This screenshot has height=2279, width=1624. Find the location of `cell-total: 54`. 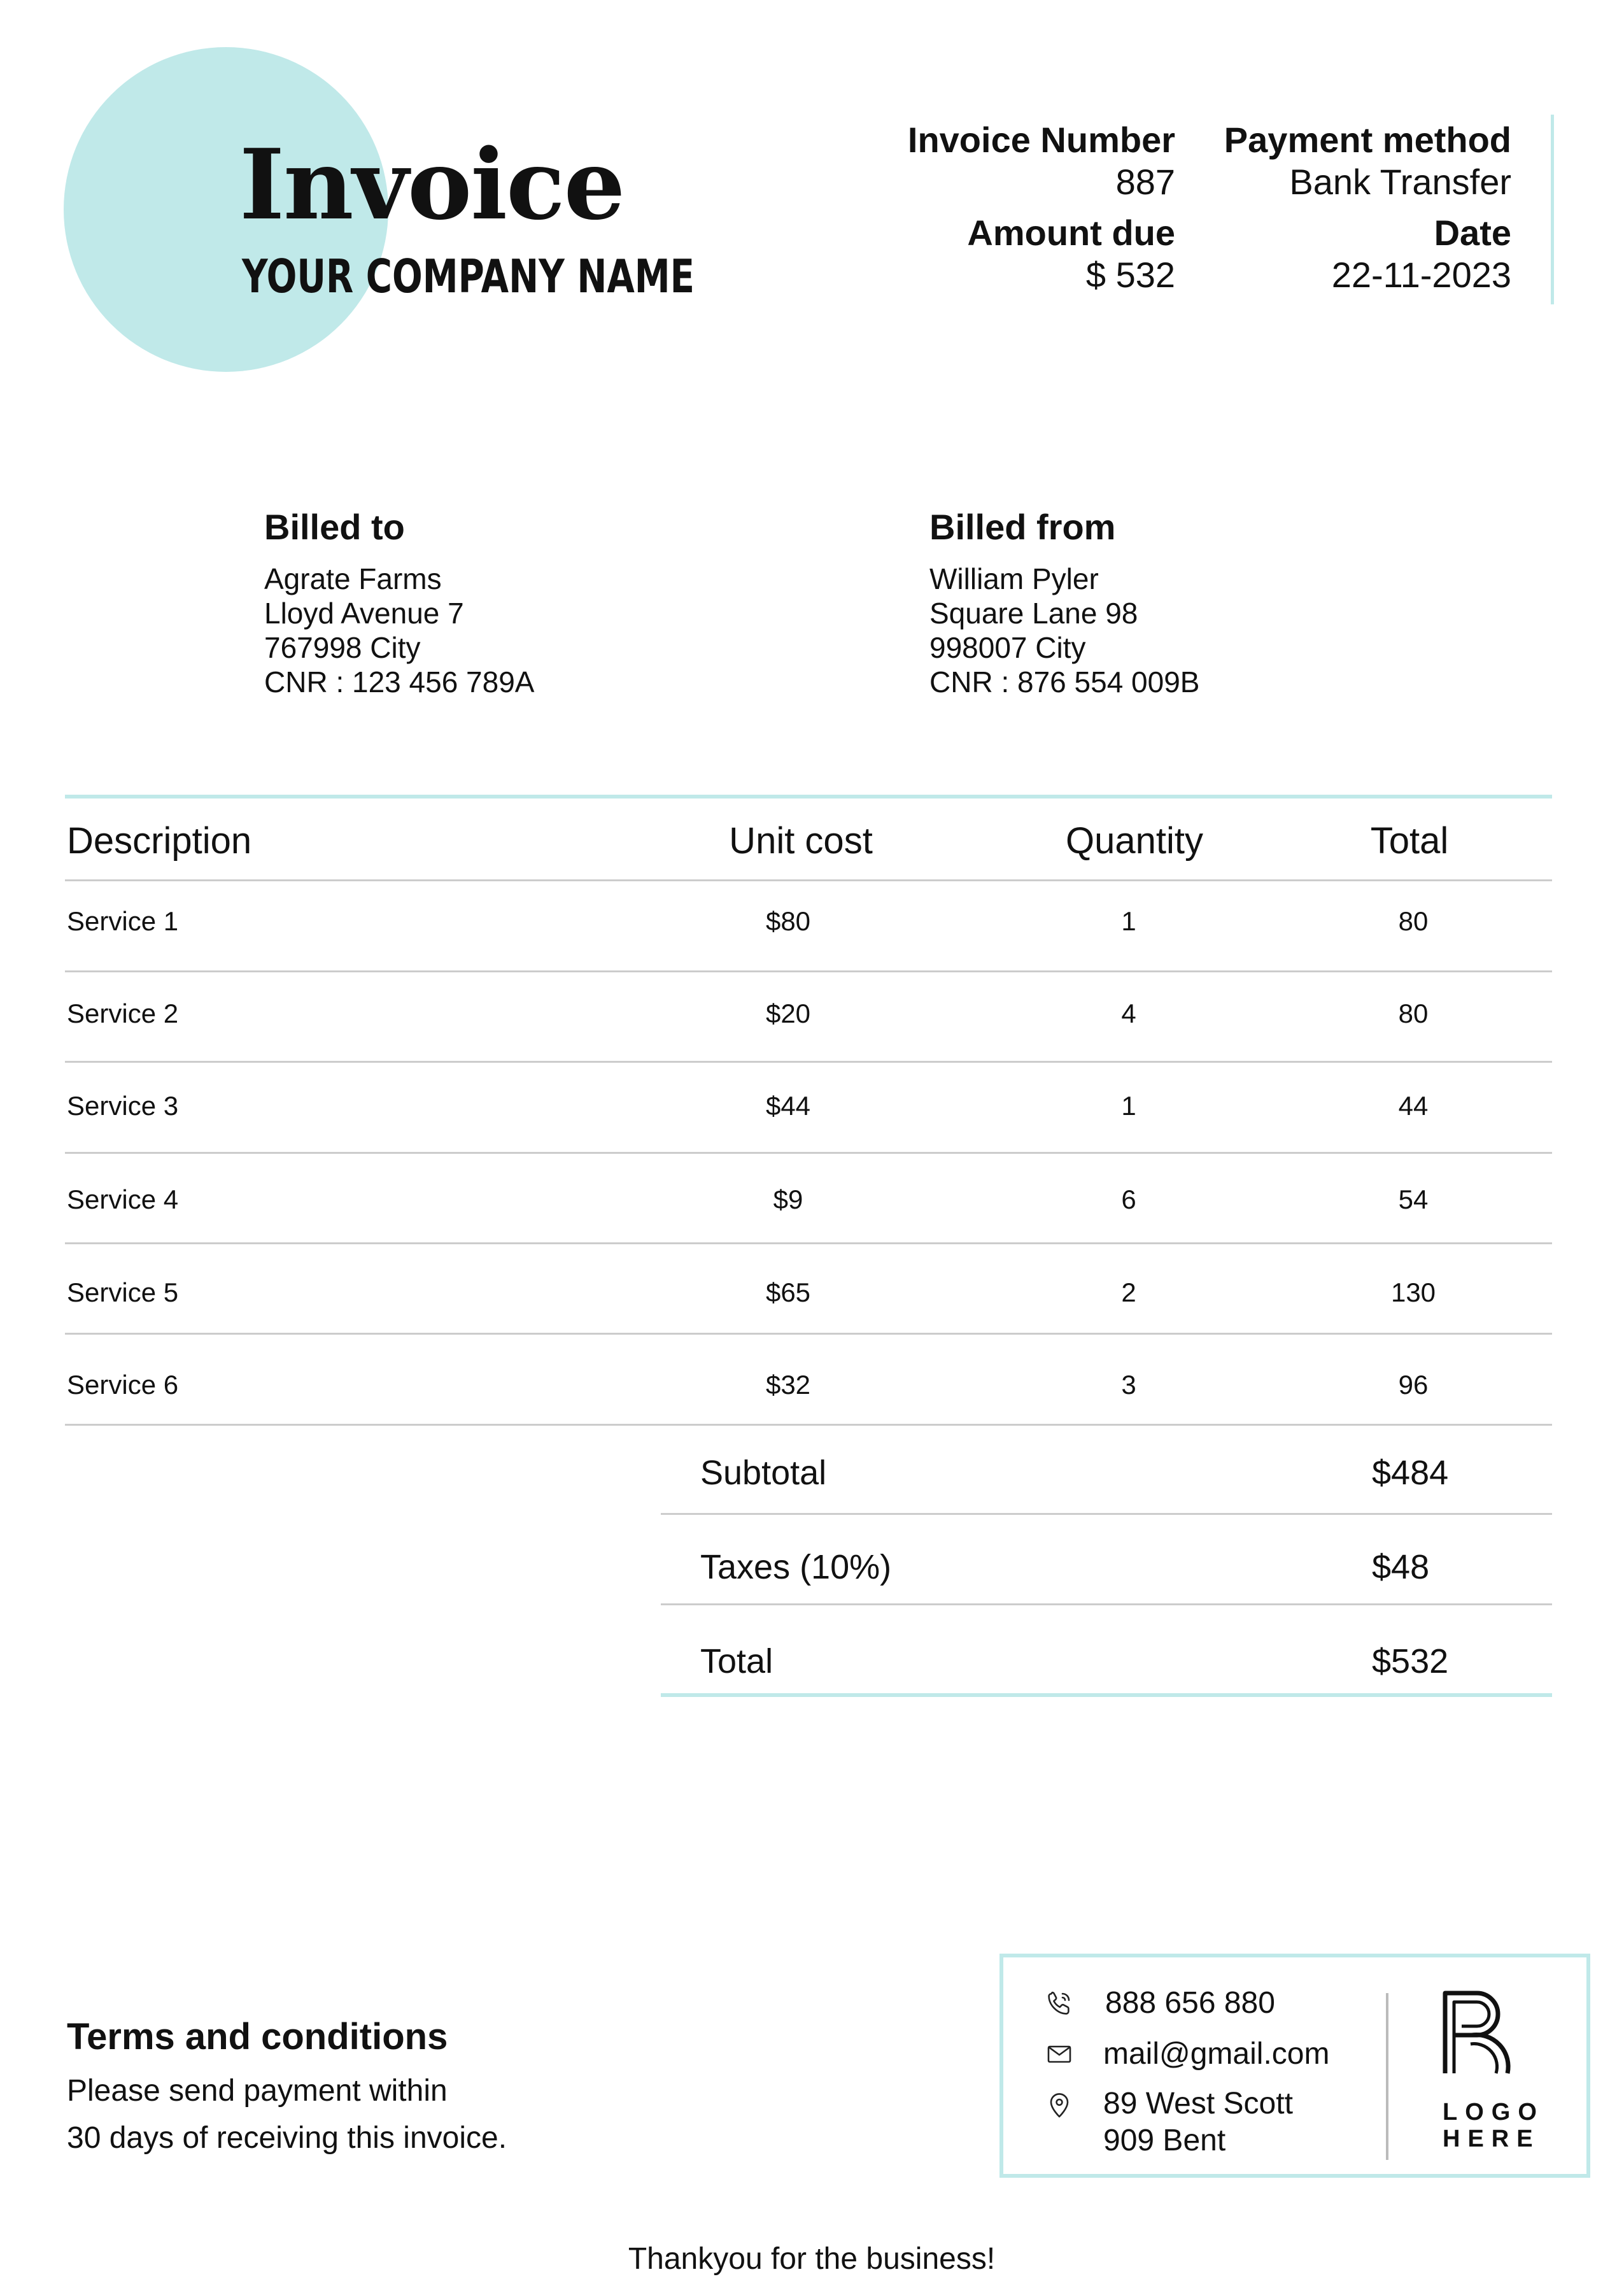

cell-total: 54 is located at coordinates (1413, 1199).